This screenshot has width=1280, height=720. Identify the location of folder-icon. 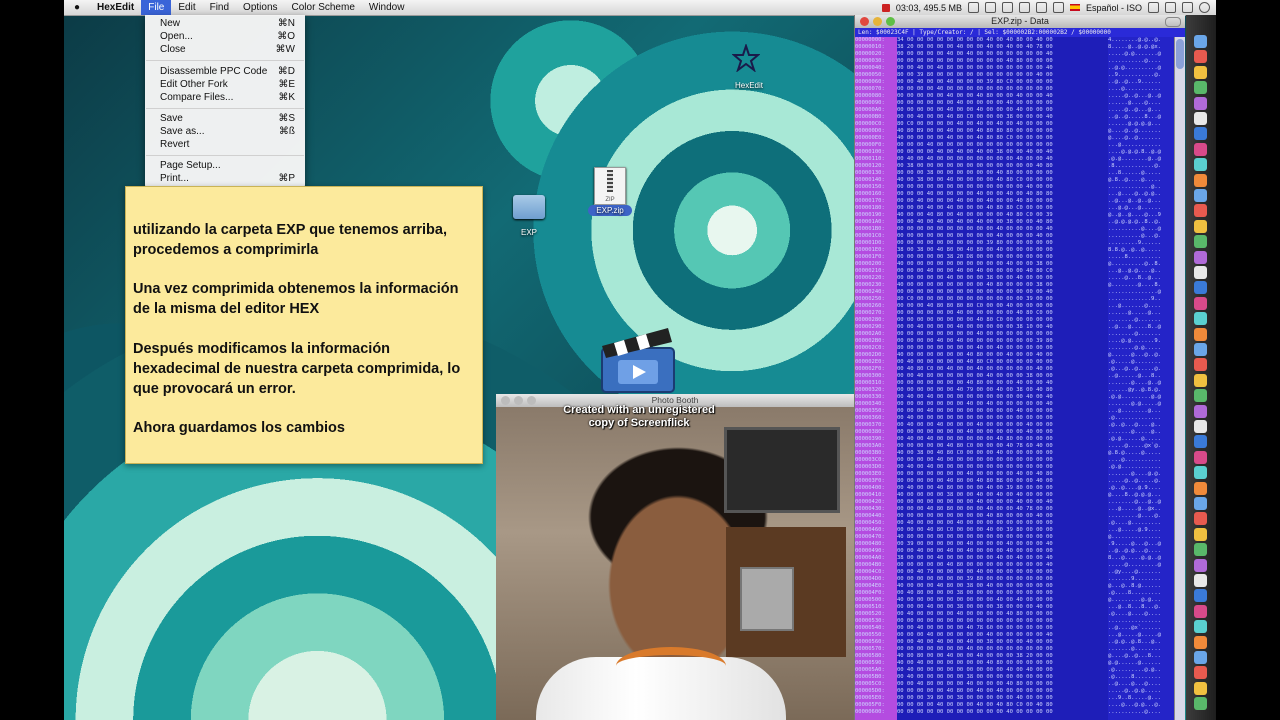
(529, 207).